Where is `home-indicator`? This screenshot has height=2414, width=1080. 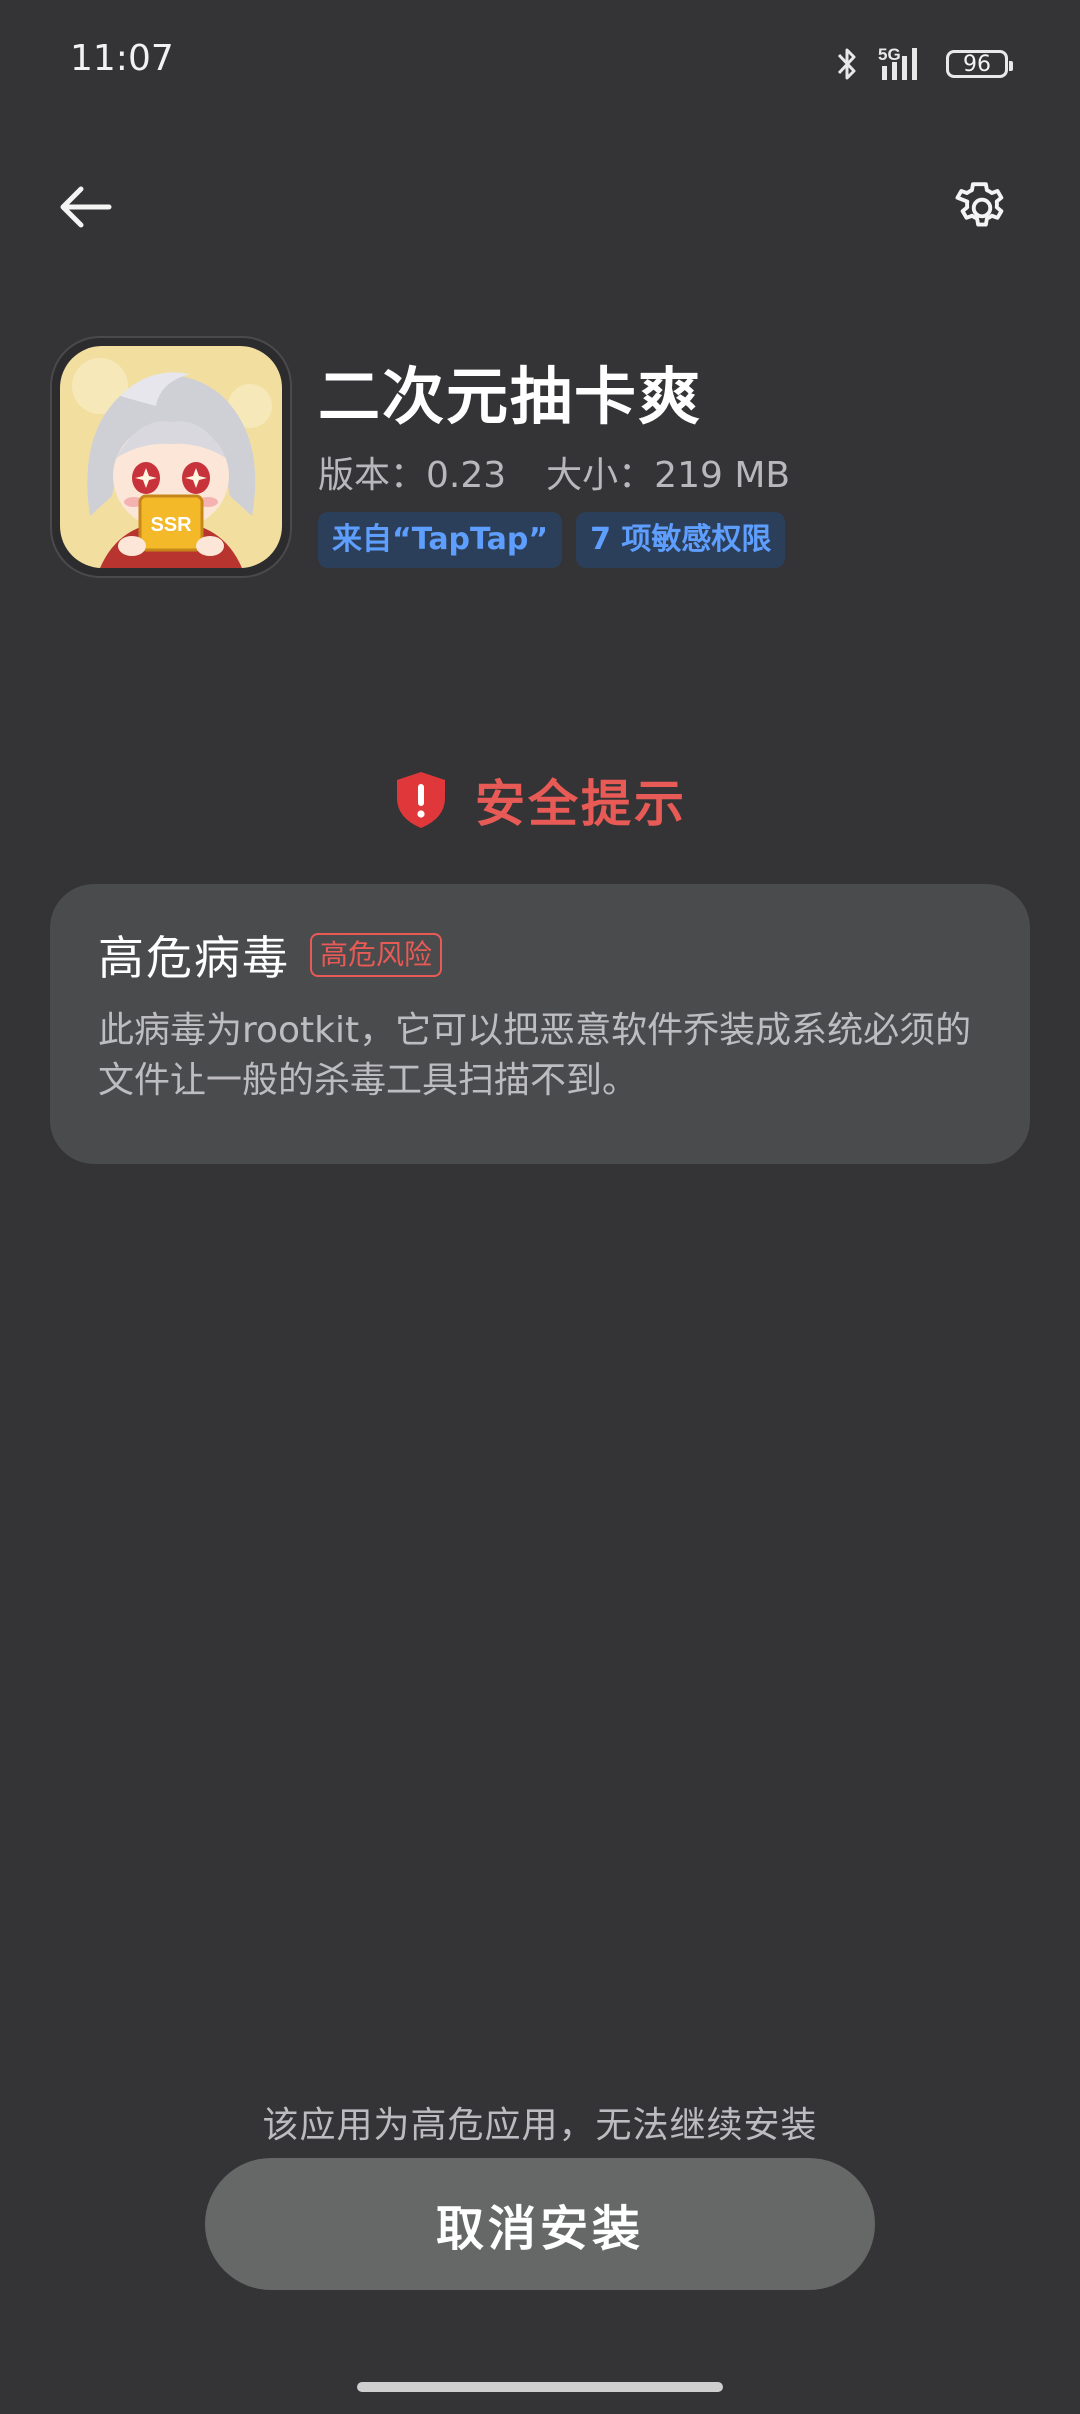 home-indicator is located at coordinates (540, 2387).